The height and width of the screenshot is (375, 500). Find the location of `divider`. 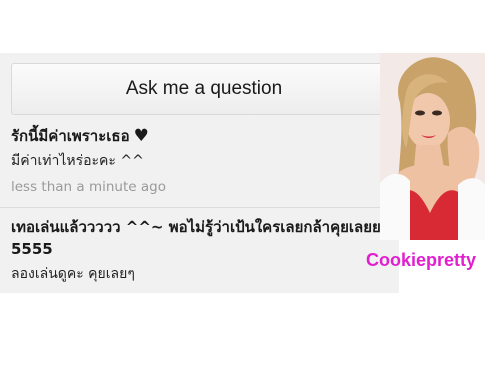

divider is located at coordinates (199, 207).